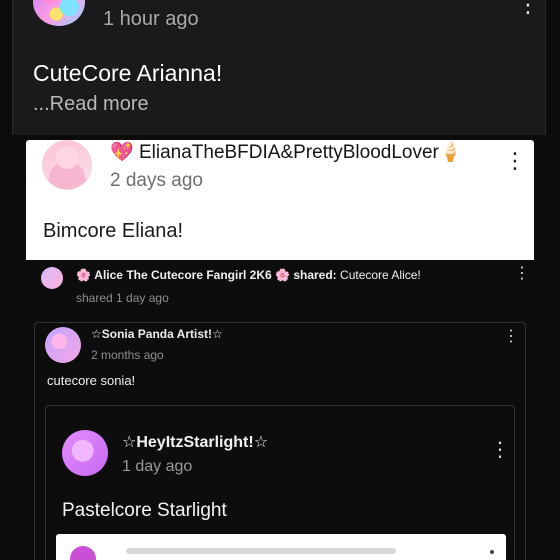  Describe the element at coordinates (182, 275) in the screenshot. I see `sharer-name: Alice The Cutecore Fangirl 2K6` at that location.